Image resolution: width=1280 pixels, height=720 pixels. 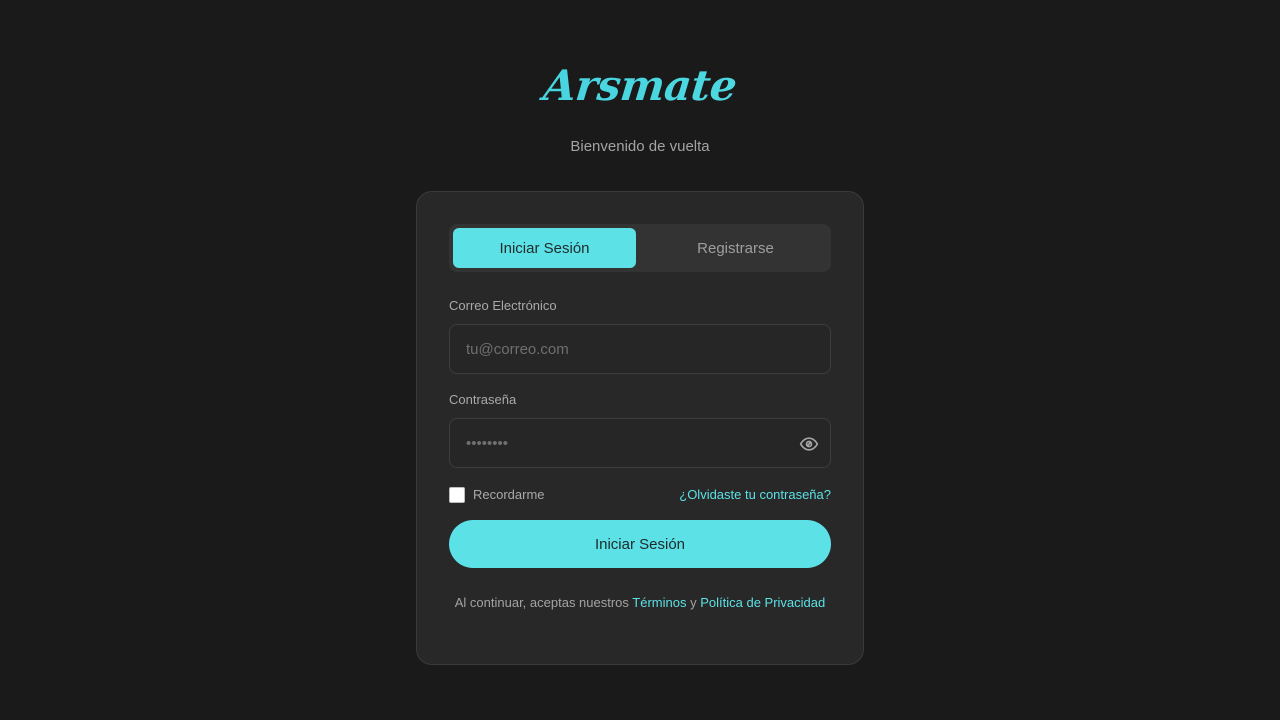 I want to click on email-field, so click(x=640, y=349).